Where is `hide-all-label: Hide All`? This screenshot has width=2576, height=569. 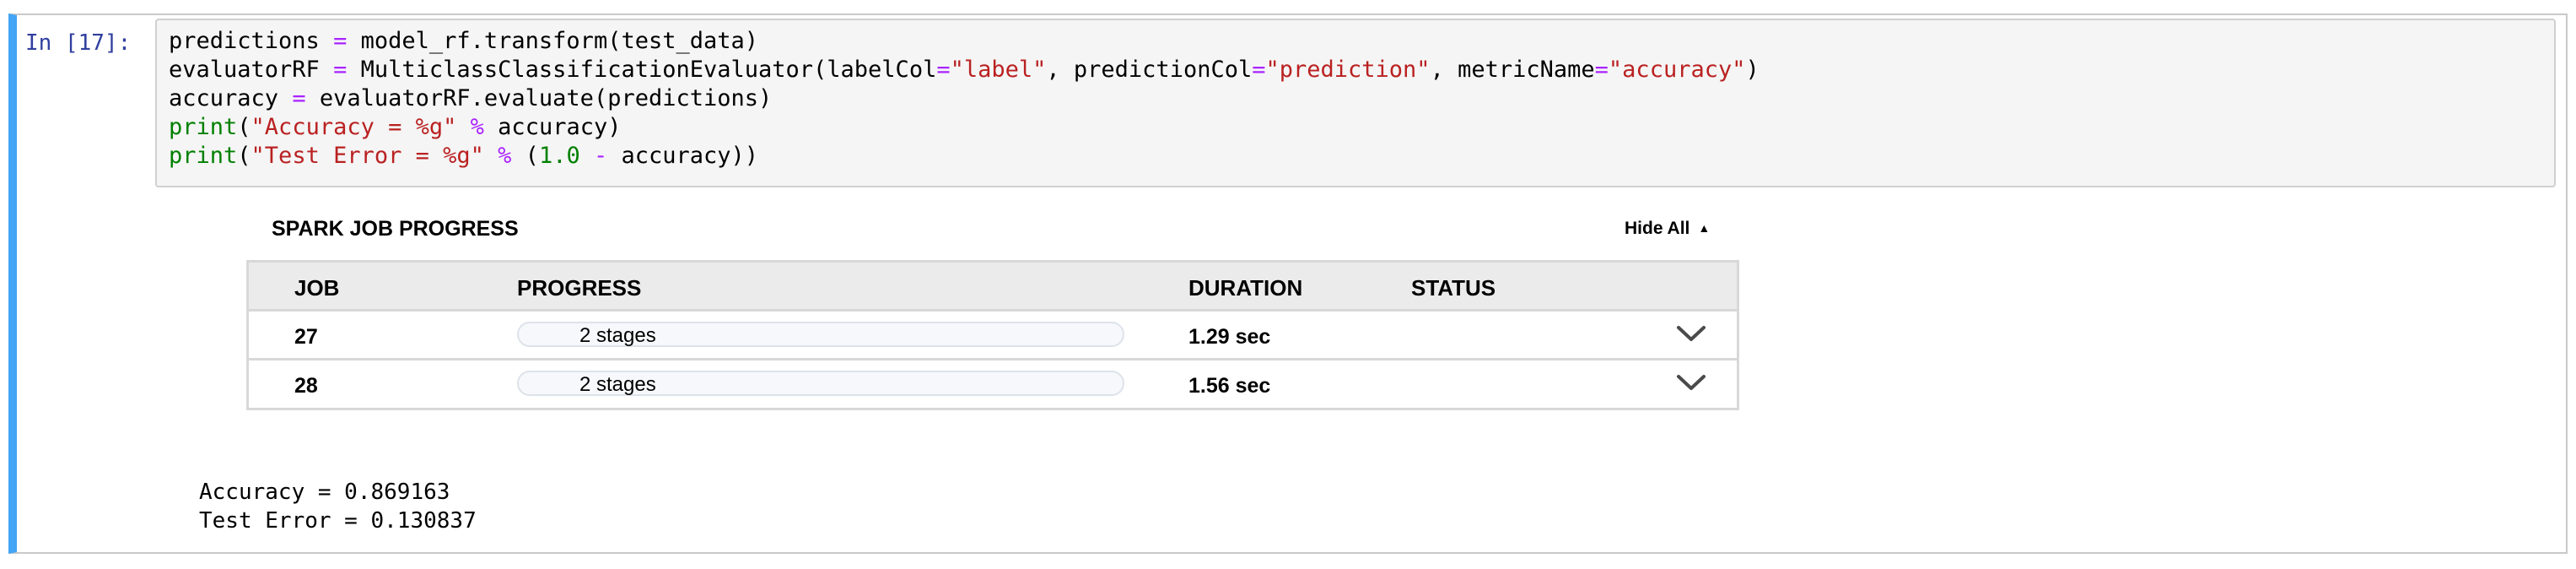 hide-all-label: Hide All is located at coordinates (1657, 228).